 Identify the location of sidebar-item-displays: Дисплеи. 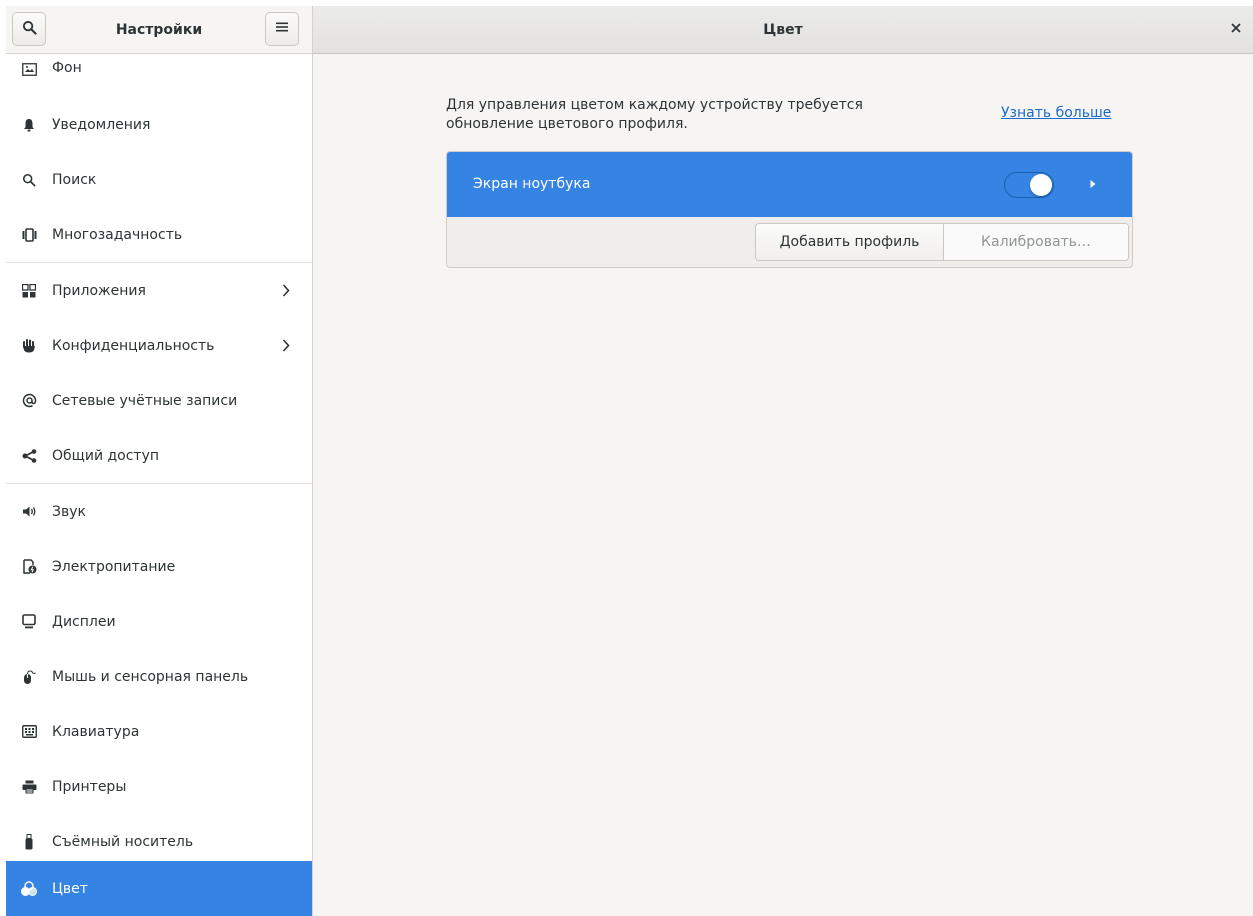
(159, 621).